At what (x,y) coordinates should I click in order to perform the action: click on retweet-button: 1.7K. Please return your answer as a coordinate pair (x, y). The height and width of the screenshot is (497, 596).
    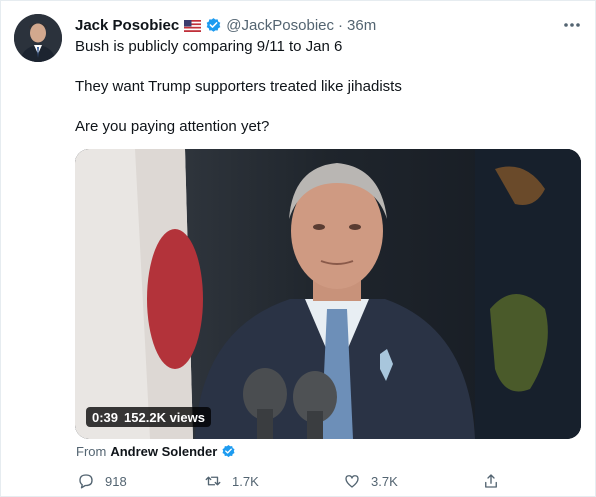
    Looking at the image, I should click on (231, 481).